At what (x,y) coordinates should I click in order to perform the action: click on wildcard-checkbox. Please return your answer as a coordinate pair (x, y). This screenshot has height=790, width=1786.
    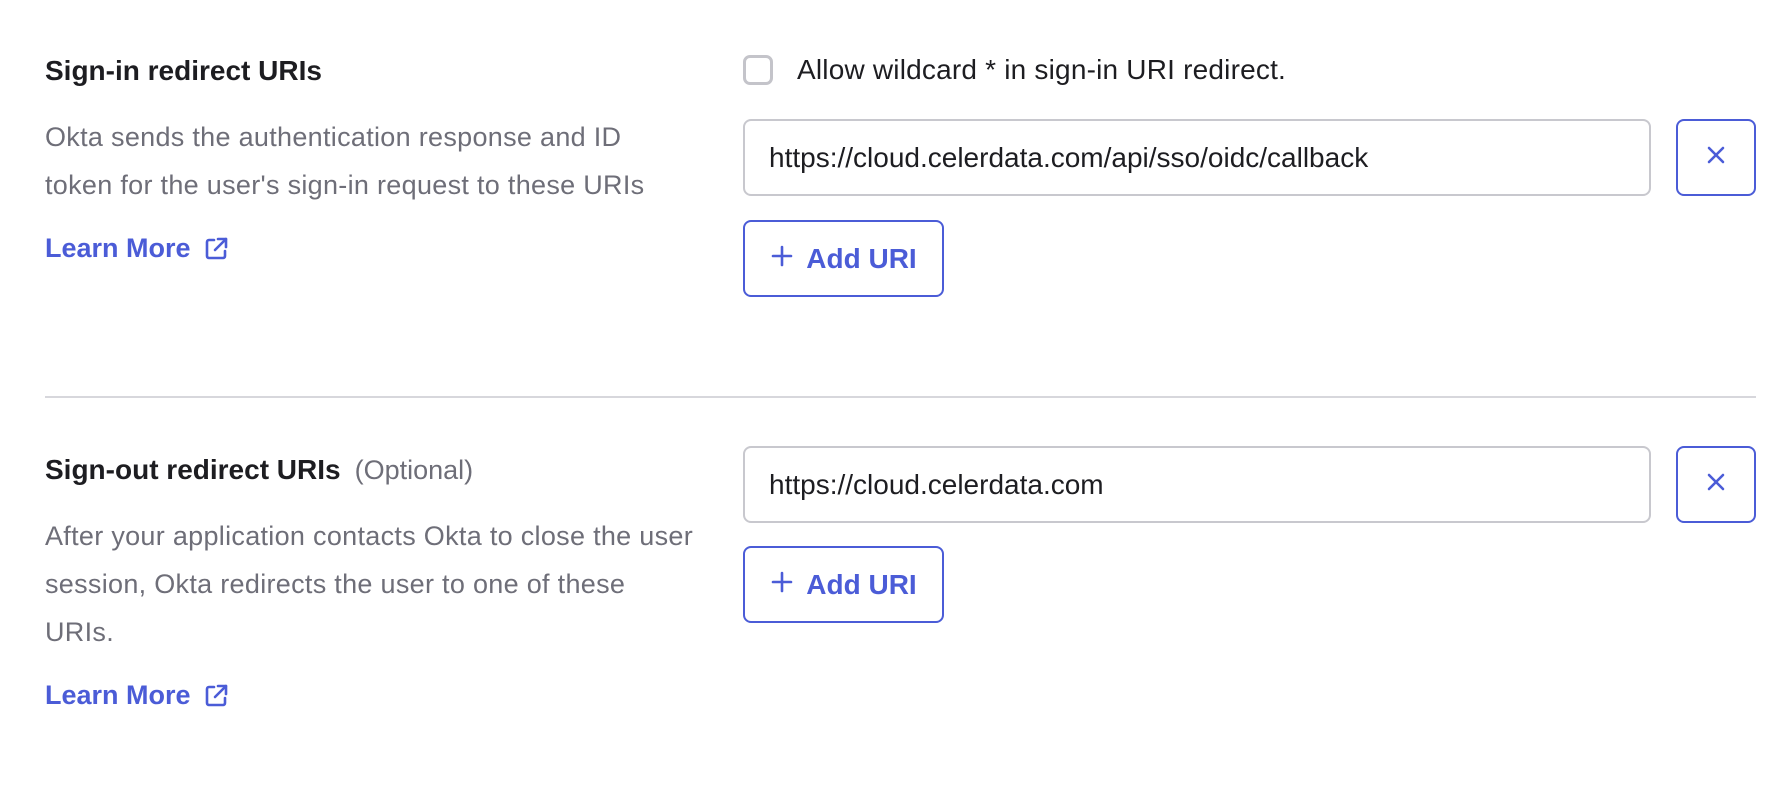
    Looking at the image, I should click on (758, 70).